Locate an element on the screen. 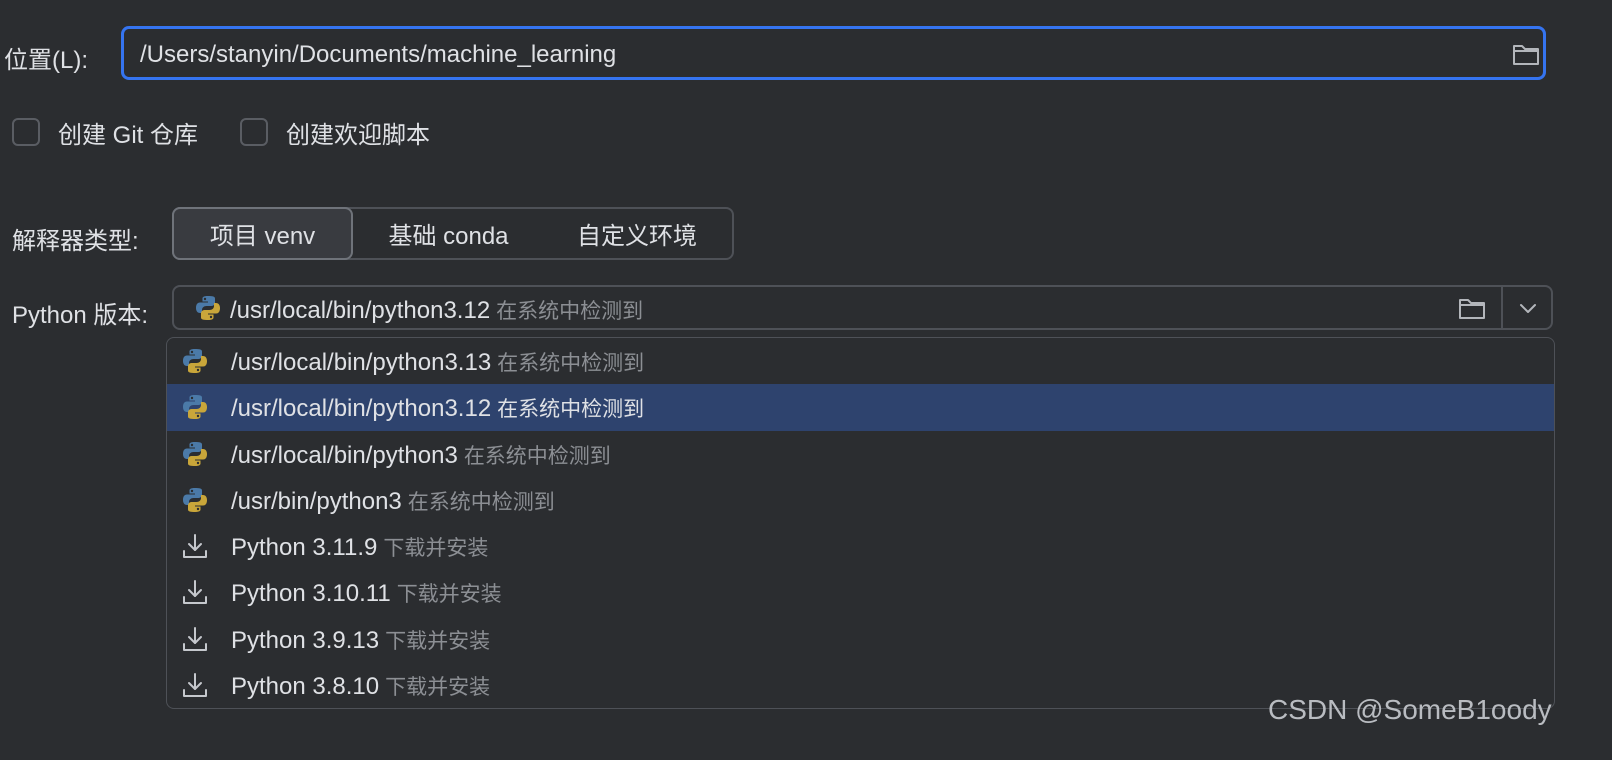 This screenshot has height=760, width=1612. dropdown-item-text: Python 3.10.11 下载并安装 is located at coordinates (366, 594).